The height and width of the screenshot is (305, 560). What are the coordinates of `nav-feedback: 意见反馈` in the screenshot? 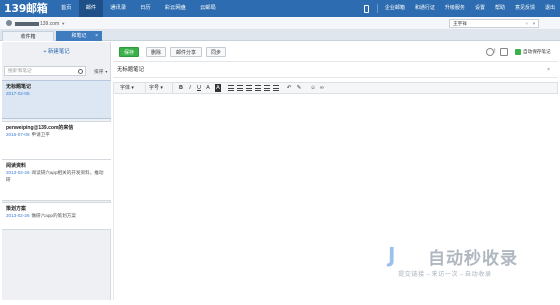 It's located at (525, 8).